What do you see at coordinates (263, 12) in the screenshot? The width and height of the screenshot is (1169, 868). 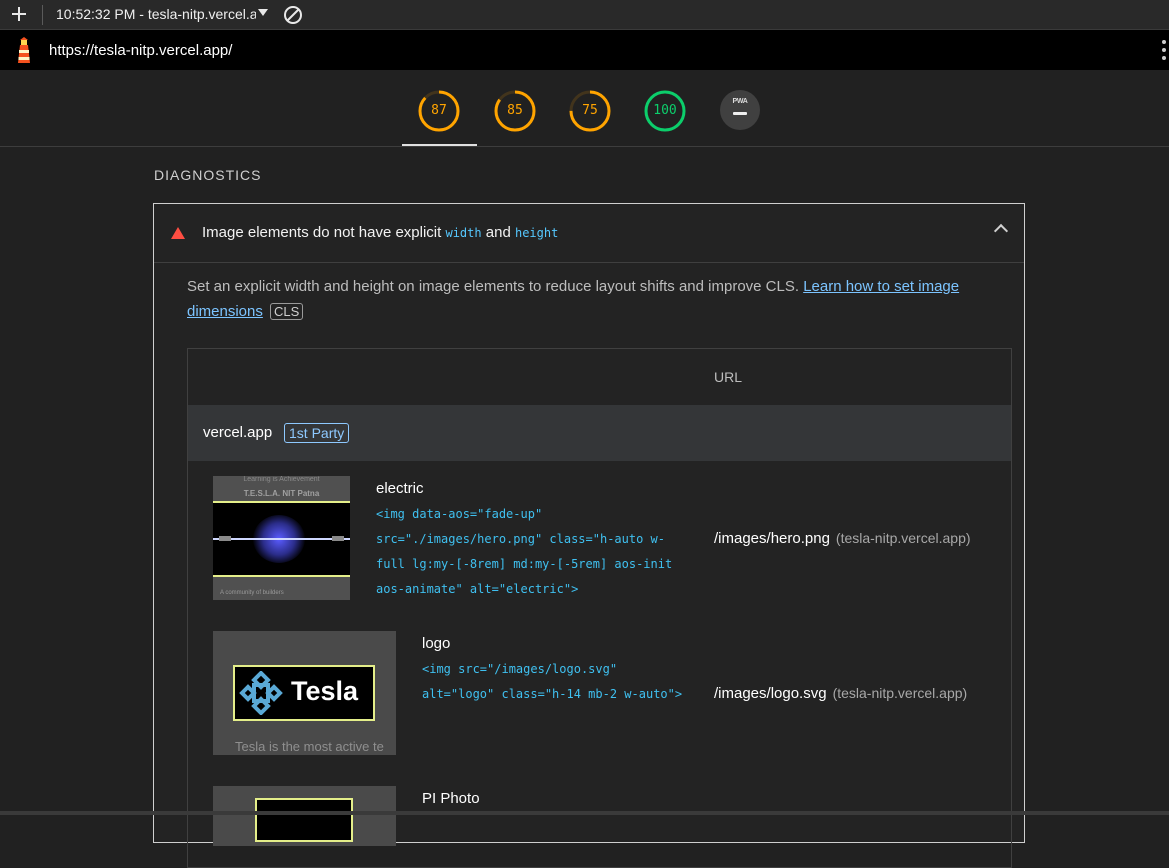 I see `caret-down-icon` at bounding box center [263, 12].